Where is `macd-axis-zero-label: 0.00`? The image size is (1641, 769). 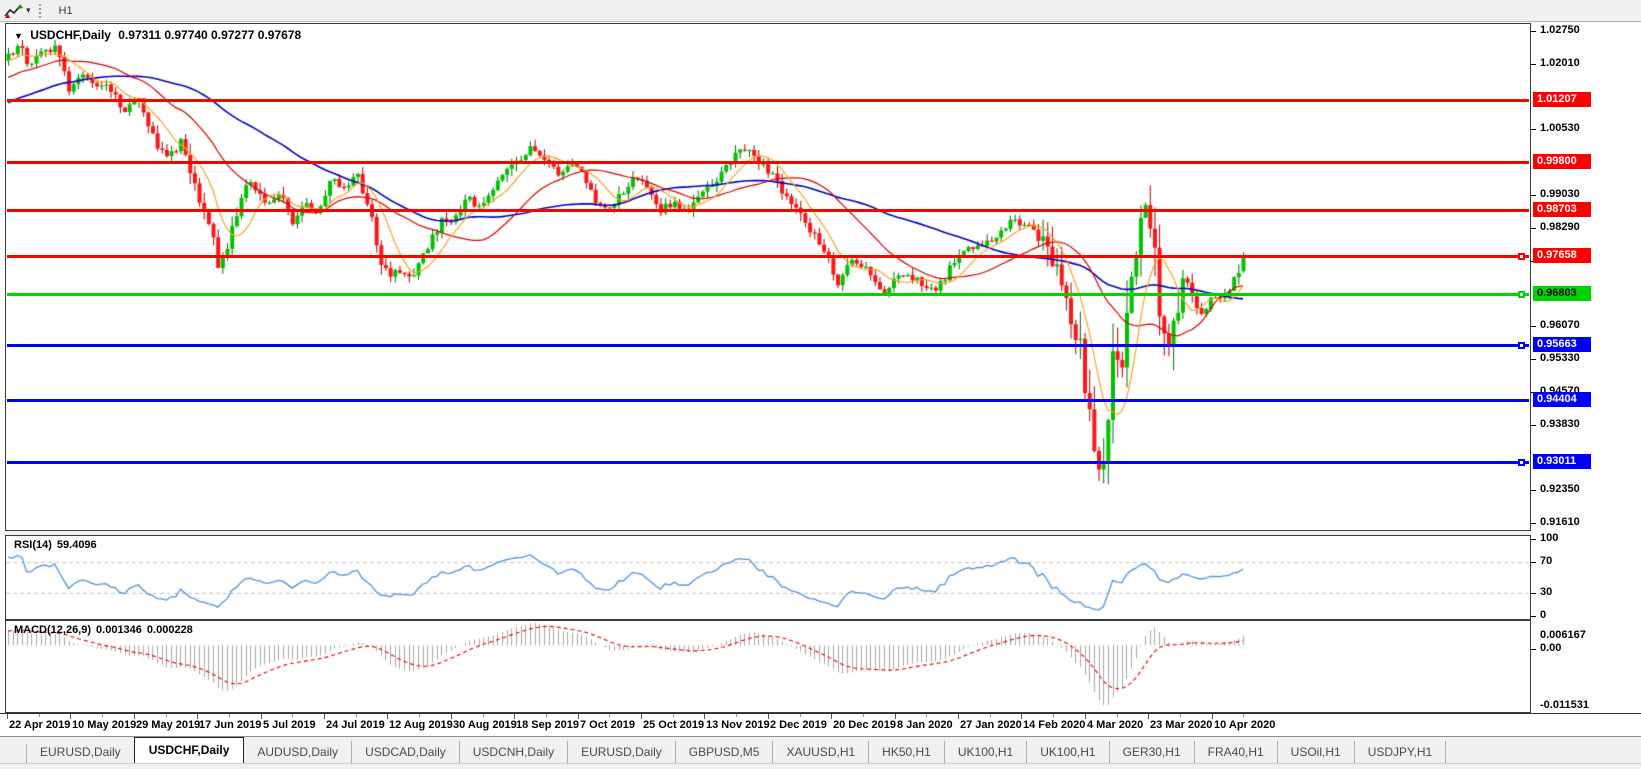
macd-axis-zero-label: 0.00 is located at coordinates (1551, 648).